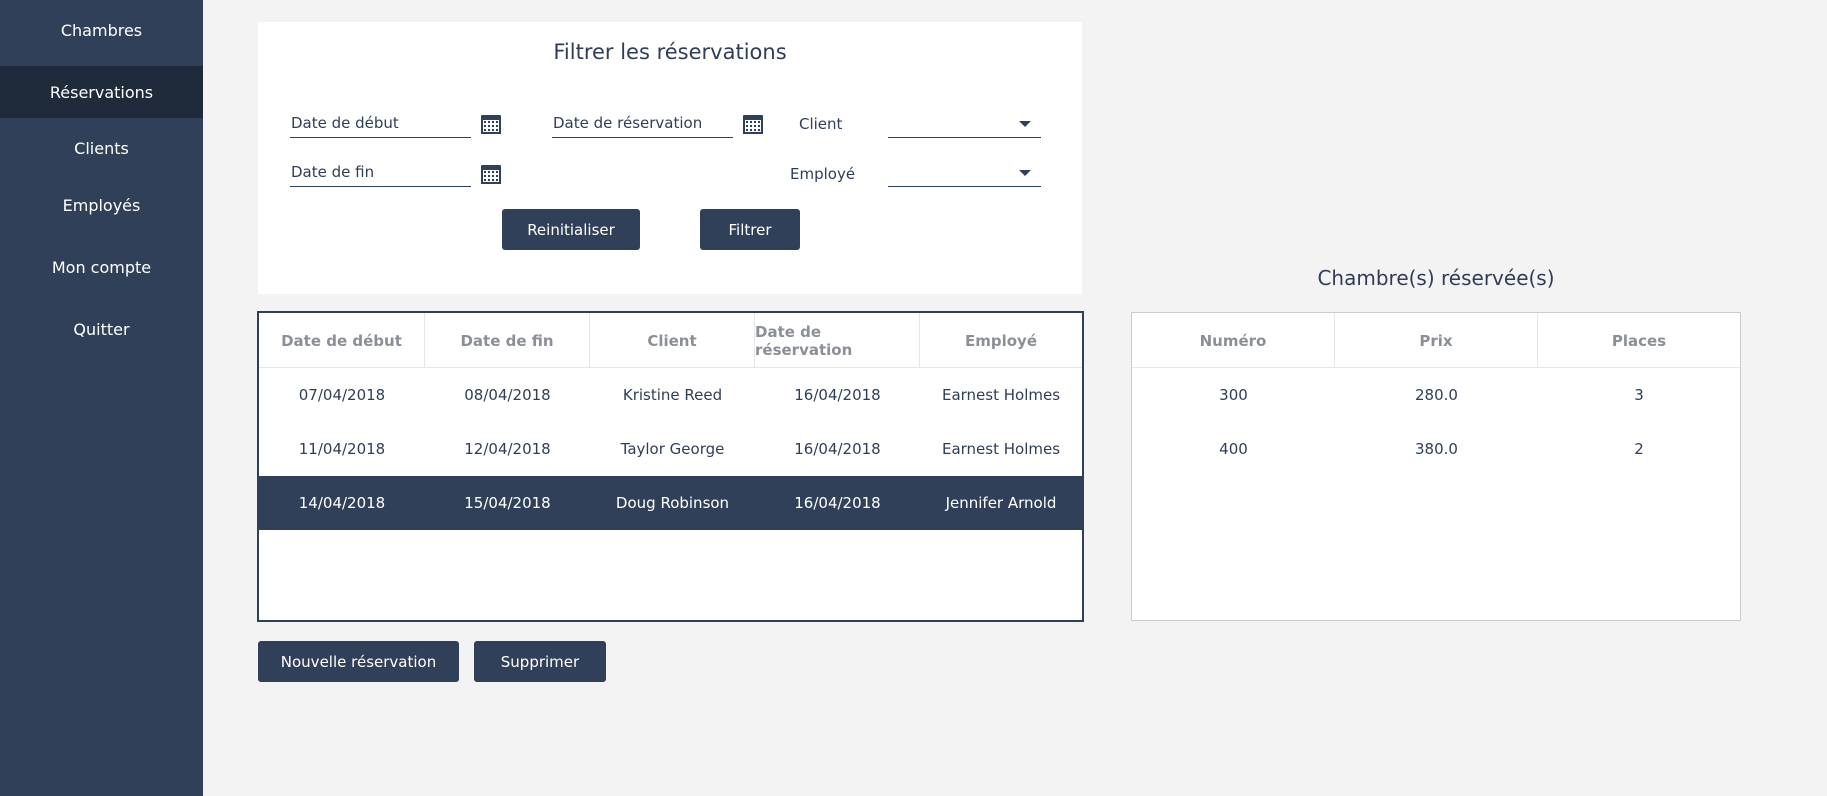 The width and height of the screenshot is (1827, 796). Describe the element at coordinates (1001, 340) in the screenshot. I see `column-header: Employé` at that location.